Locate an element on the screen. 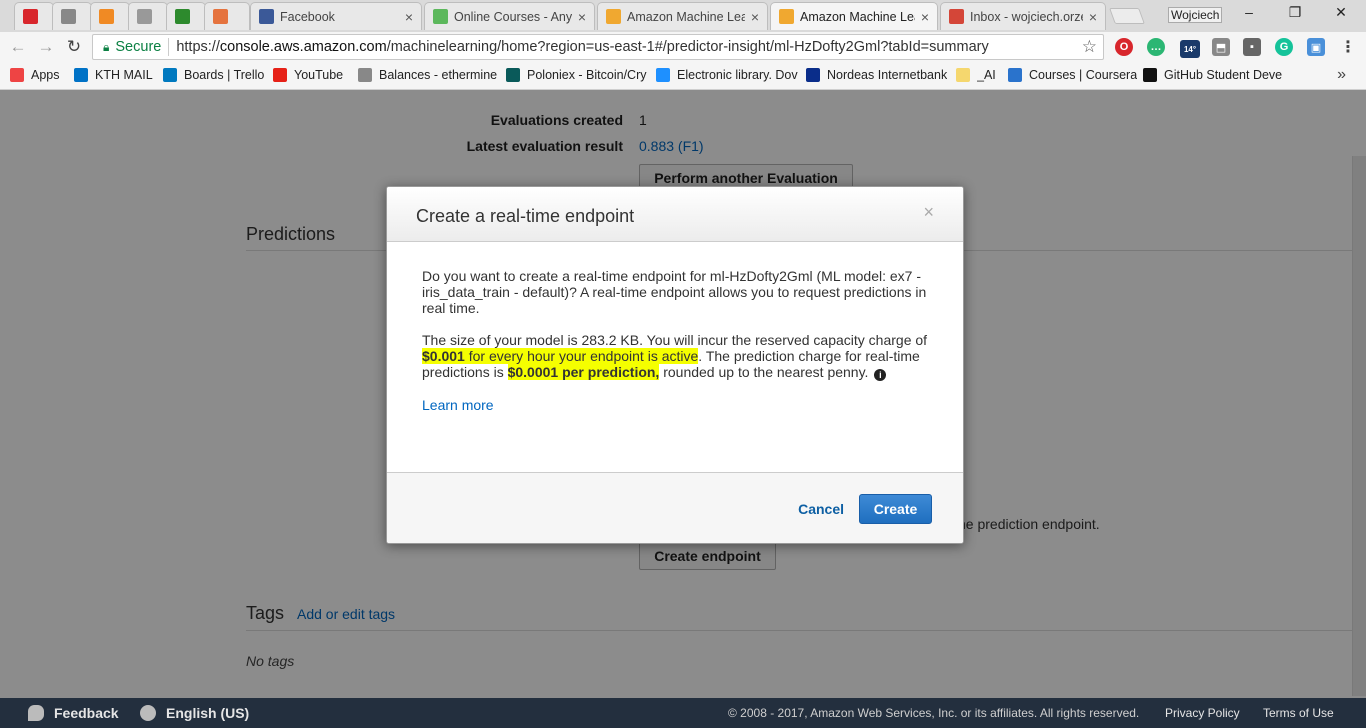 This screenshot has height=728, width=1366. note-extension-icon: ▪ is located at coordinates (1252, 47).